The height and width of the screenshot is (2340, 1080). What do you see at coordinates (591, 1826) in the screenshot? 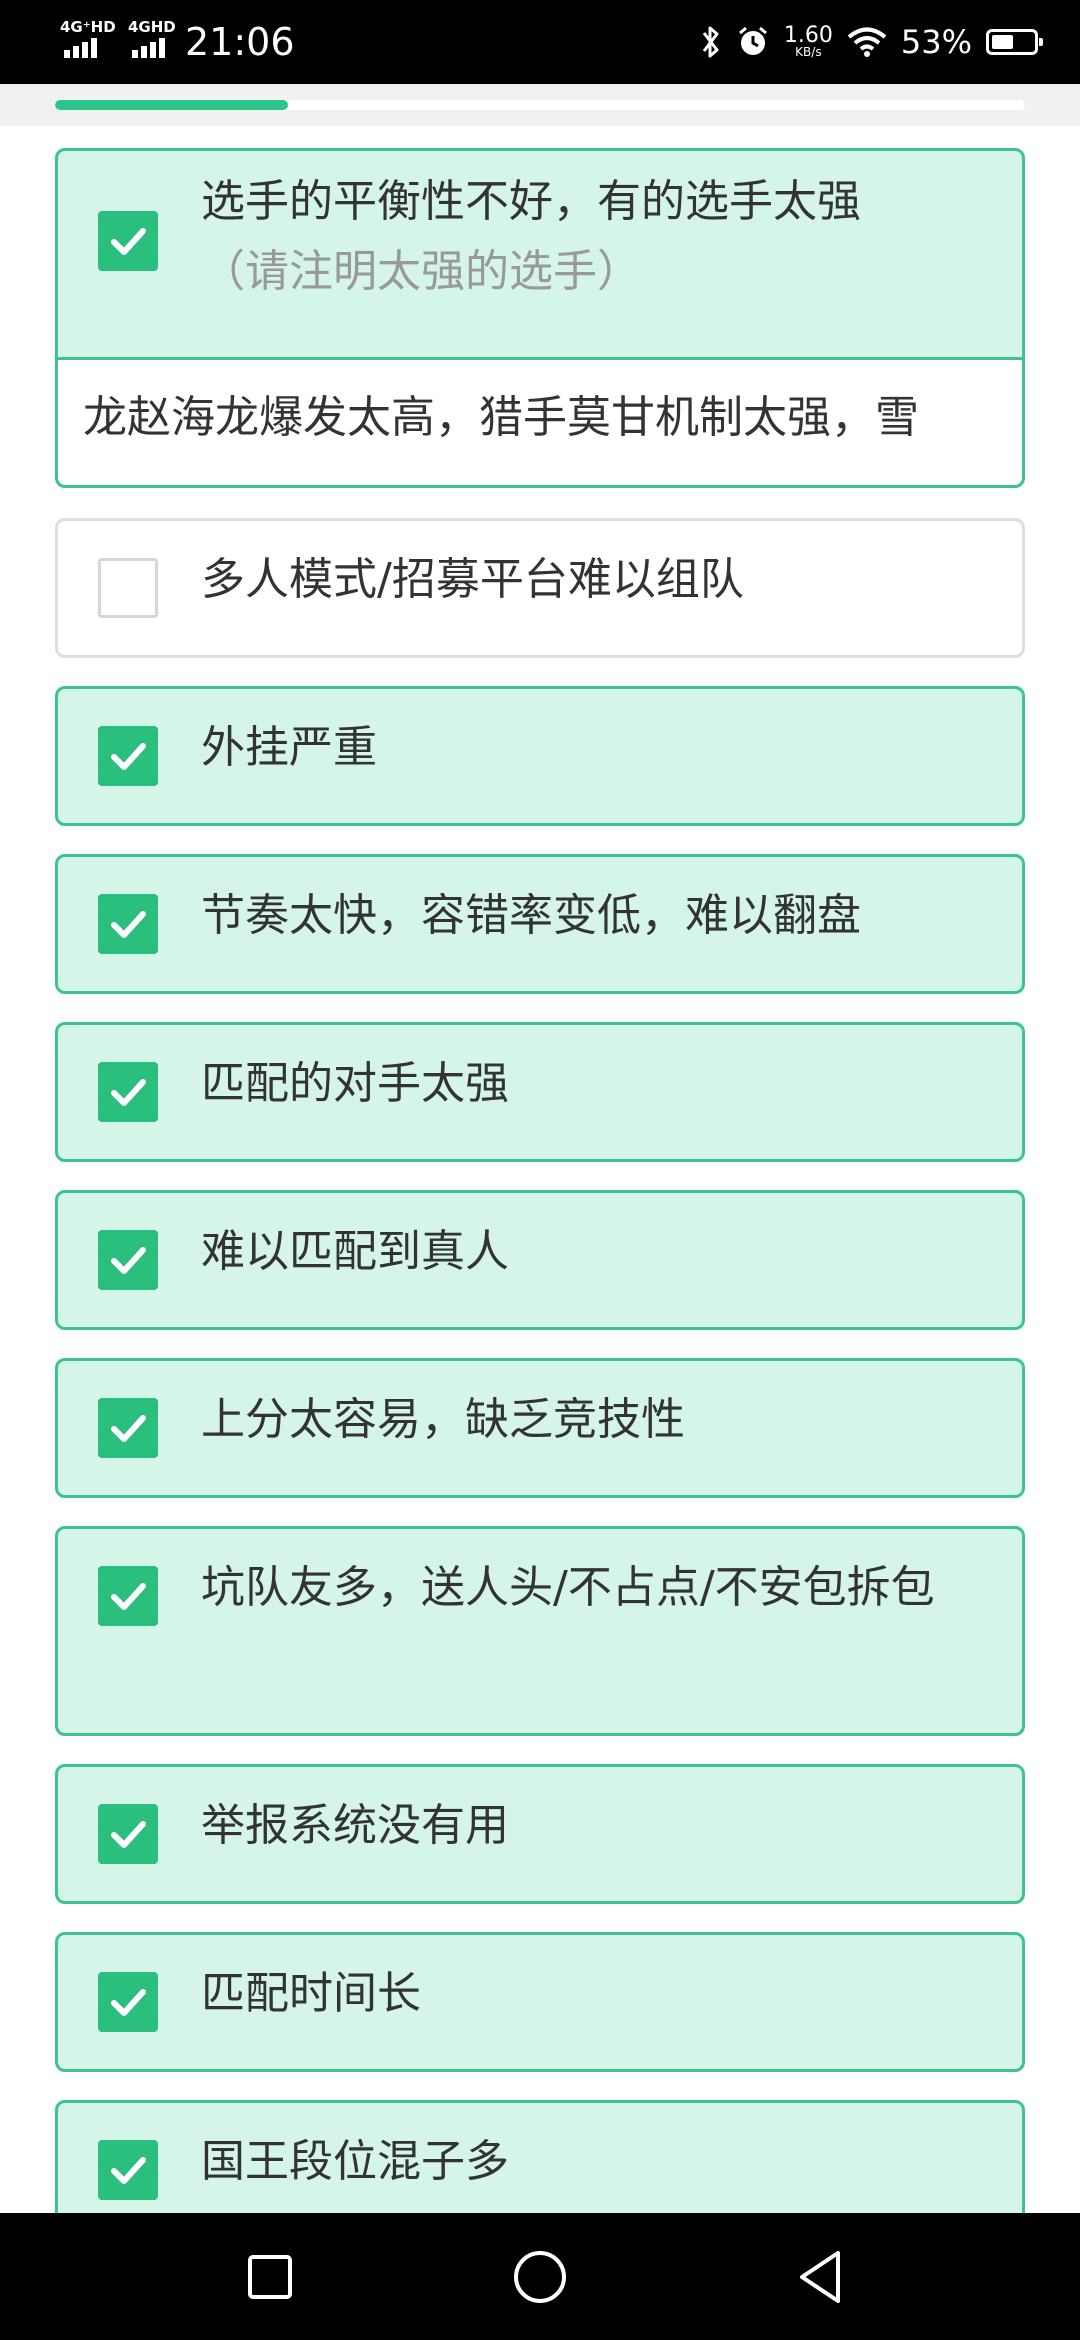
I see `option-label: 举报系统没有用` at bounding box center [591, 1826].